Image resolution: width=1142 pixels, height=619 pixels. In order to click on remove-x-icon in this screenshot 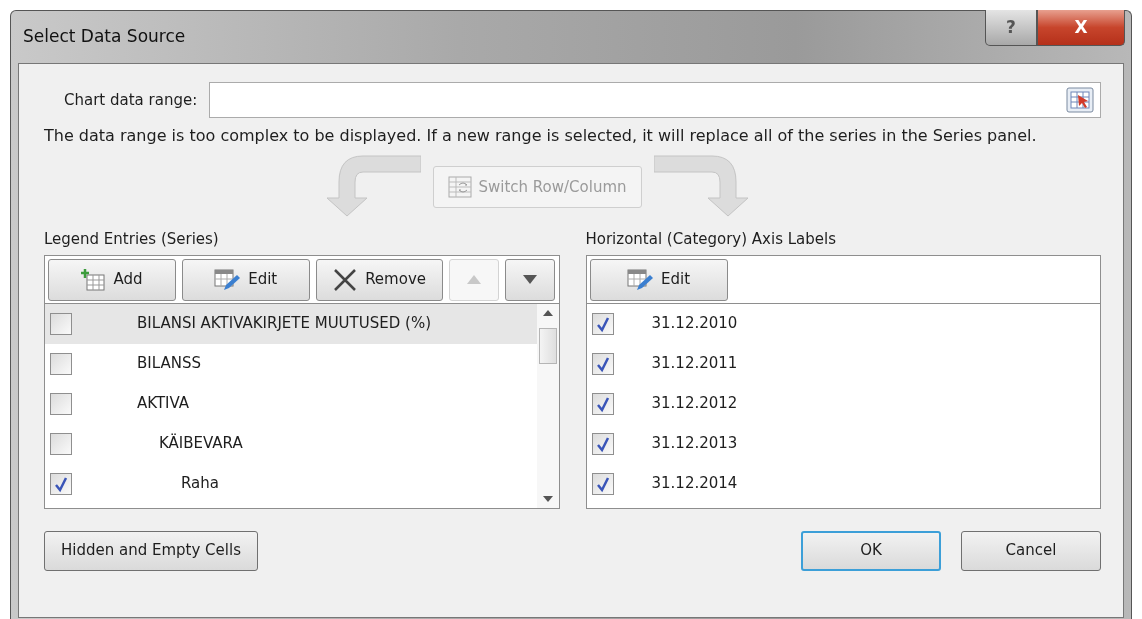, I will do `click(345, 279)`.